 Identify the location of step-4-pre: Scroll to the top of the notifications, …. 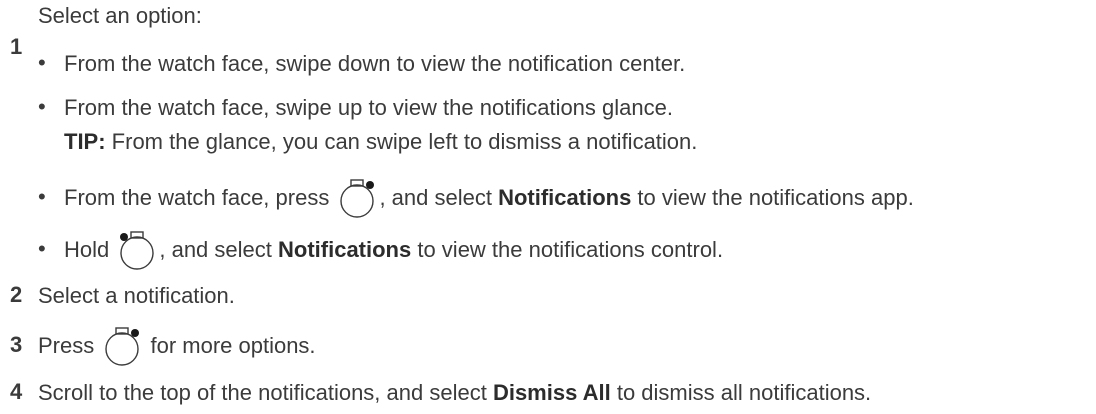
(265, 392).